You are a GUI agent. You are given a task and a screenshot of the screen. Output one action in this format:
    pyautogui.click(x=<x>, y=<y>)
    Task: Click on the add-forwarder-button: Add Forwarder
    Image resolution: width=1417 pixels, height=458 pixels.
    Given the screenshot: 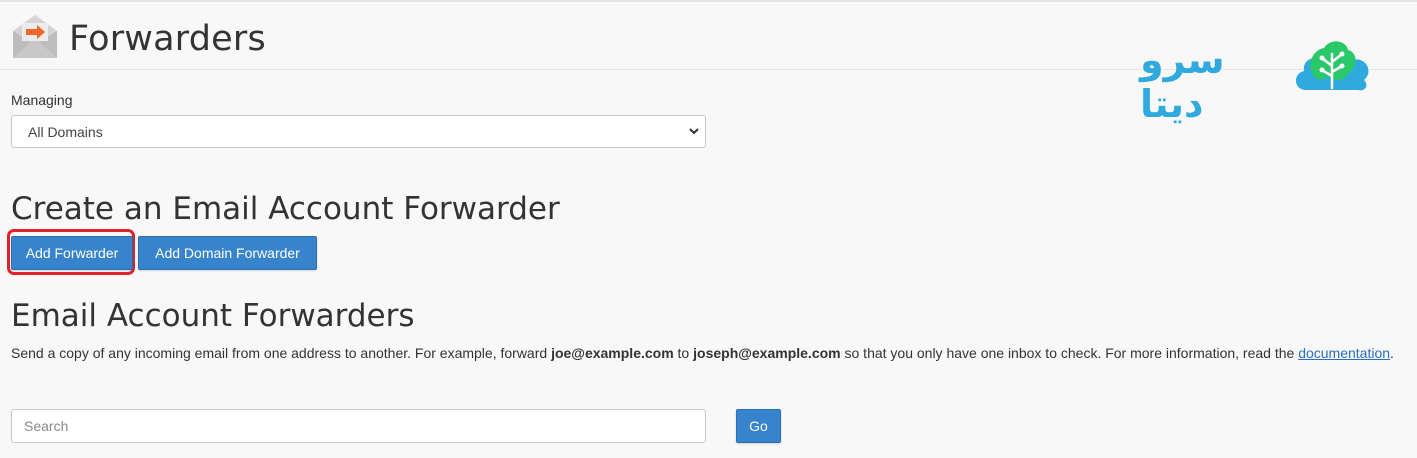 What is the action you would take?
    pyautogui.click(x=72, y=253)
    